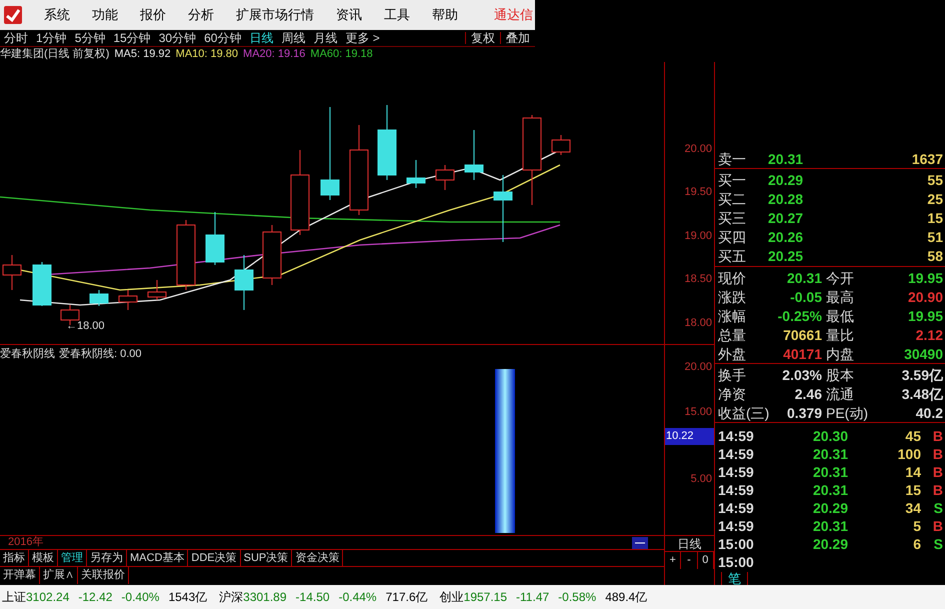 The image size is (945, 609). Describe the element at coordinates (341, 54) in the screenshot. I see `ma-reading: MA60: 19.18` at that location.